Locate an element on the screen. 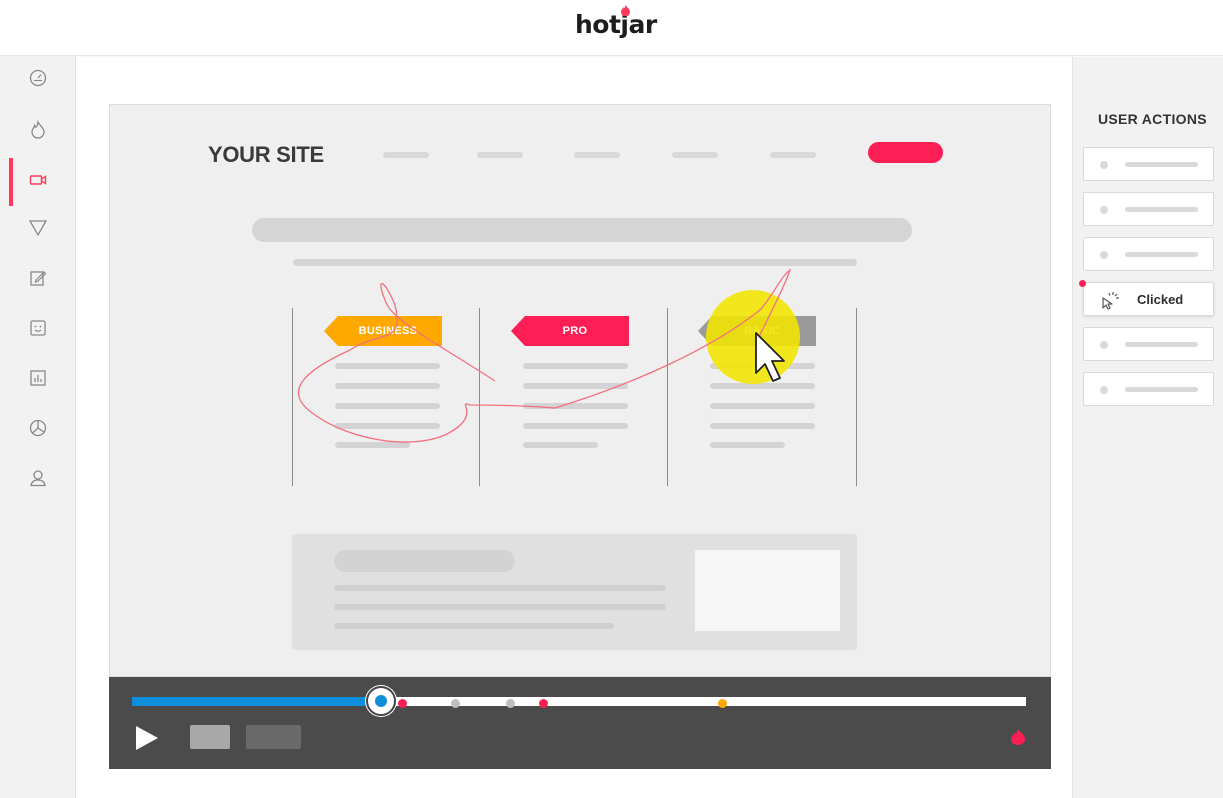 The height and width of the screenshot is (798, 1223). speed-control-button is located at coordinates (210, 737).